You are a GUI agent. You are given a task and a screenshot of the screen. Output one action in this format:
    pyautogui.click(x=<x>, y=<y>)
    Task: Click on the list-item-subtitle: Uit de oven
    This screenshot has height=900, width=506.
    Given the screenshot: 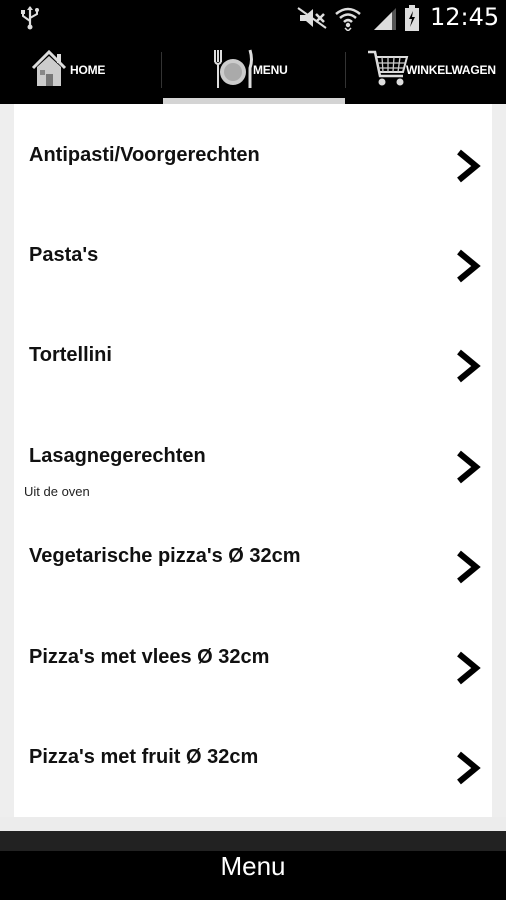 What is the action you would take?
    pyautogui.click(x=57, y=491)
    